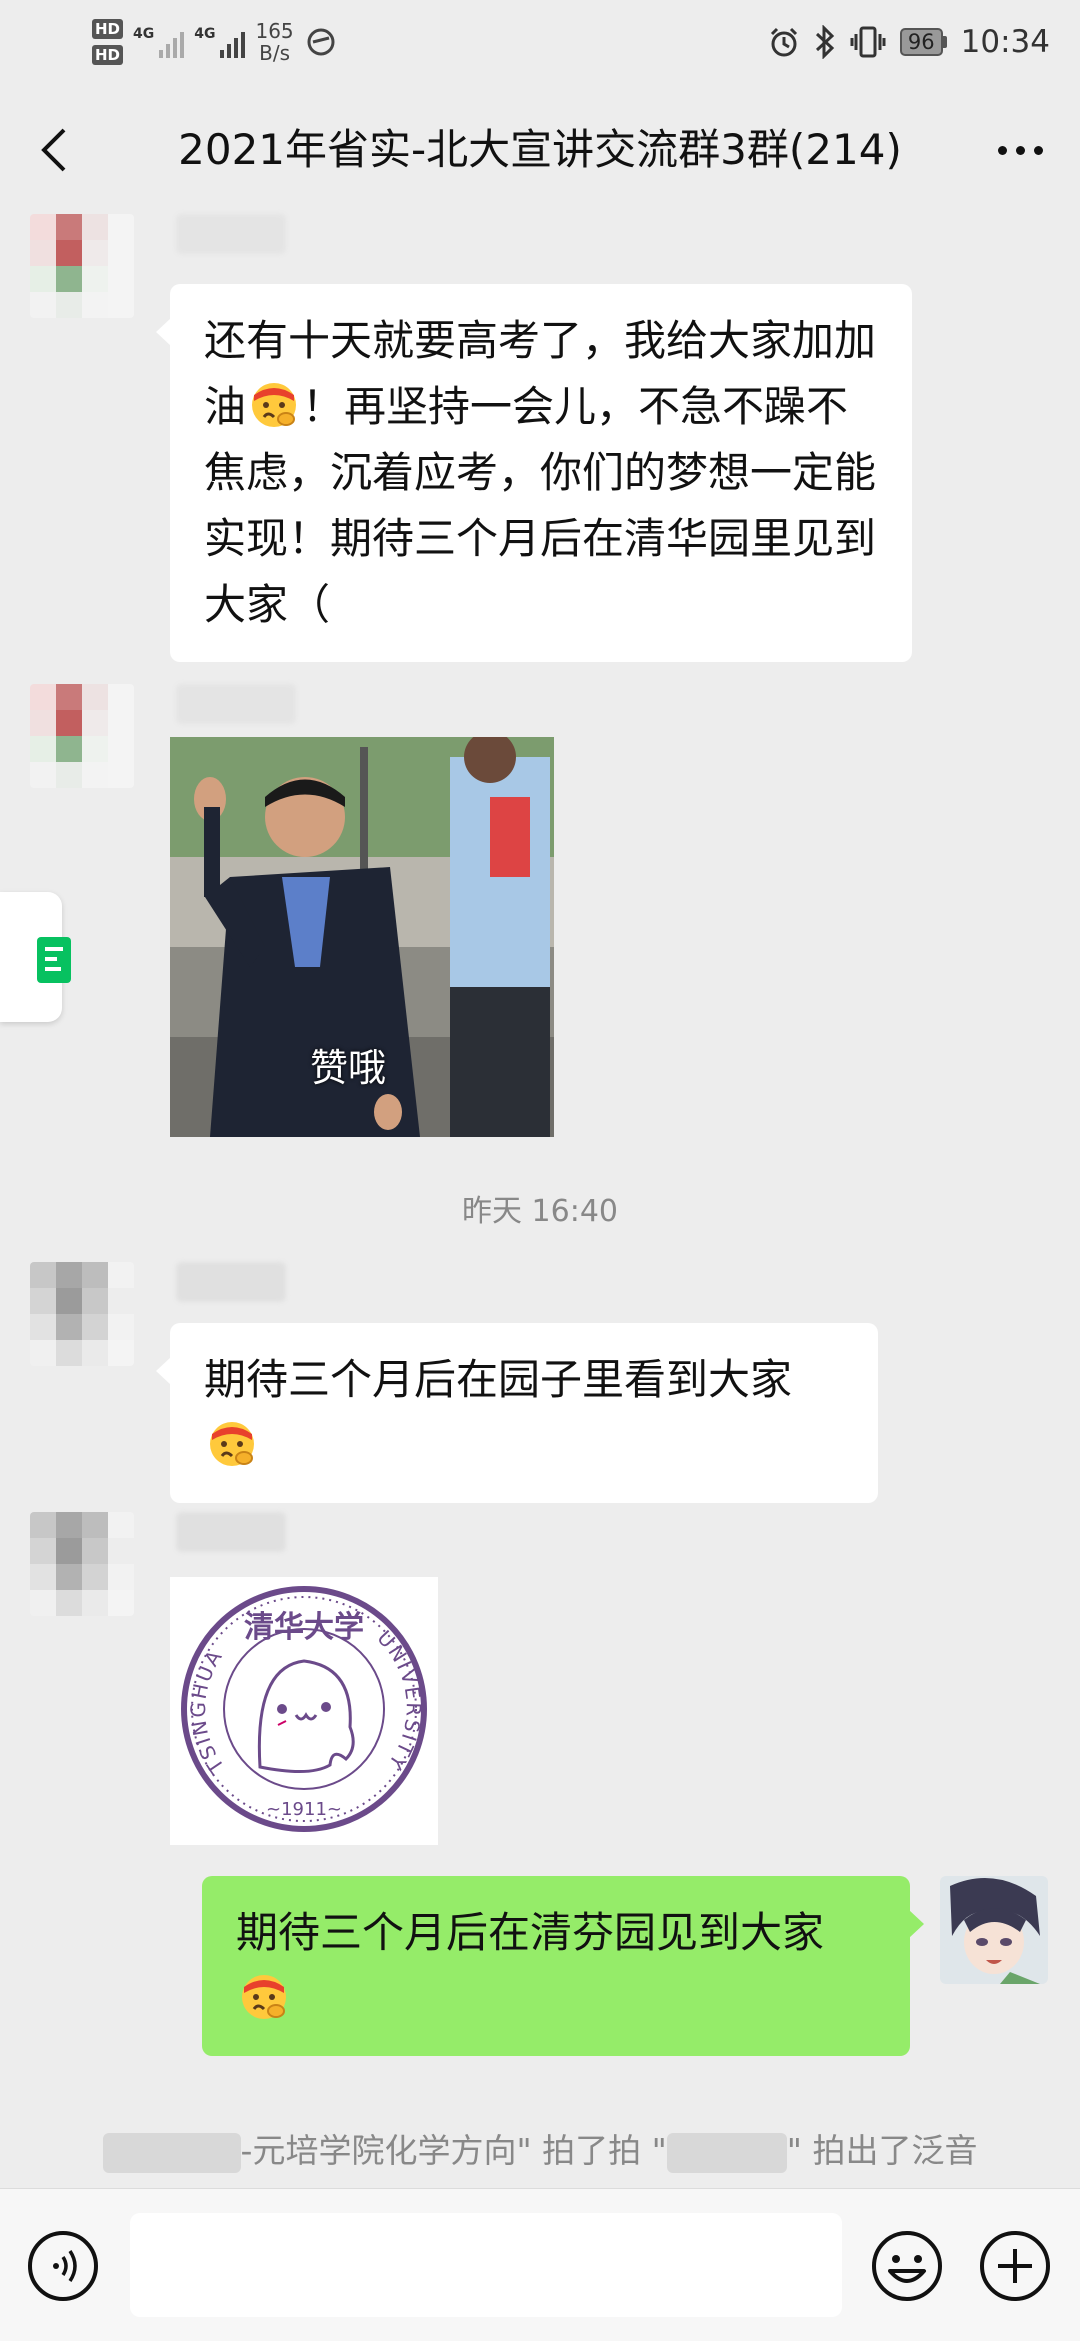 The image size is (1080, 2341). What do you see at coordinates (1015, 2266) in the screenshot?
I see `plus-icon` at bounding box center [1015, 2266].